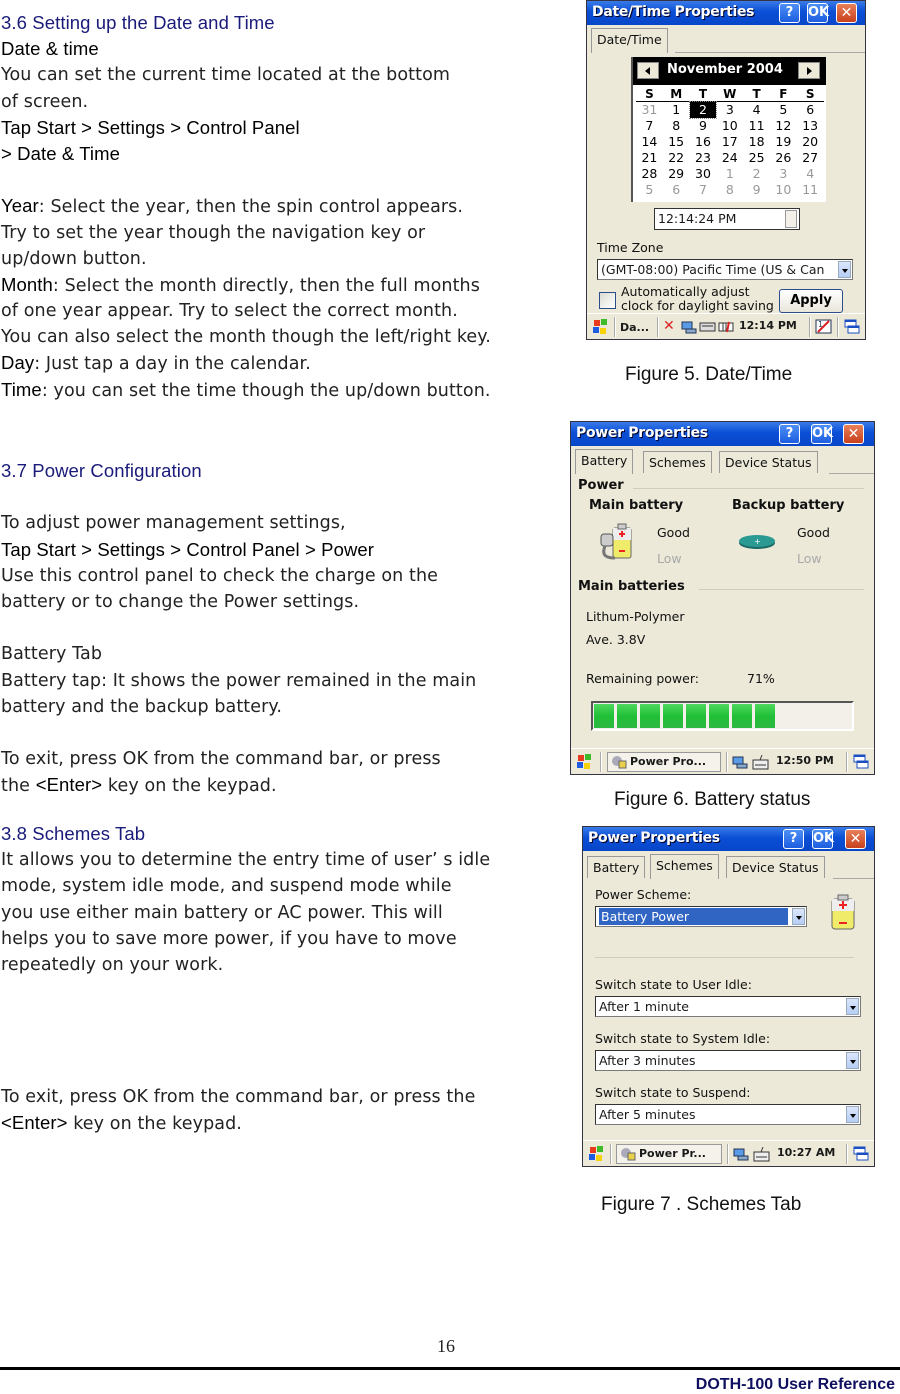 The width and height of the screenshot is (900, 1394). Describe the element at coordinates (676, 174) in the screenshot. I see `calendar-day: 29` at that location.